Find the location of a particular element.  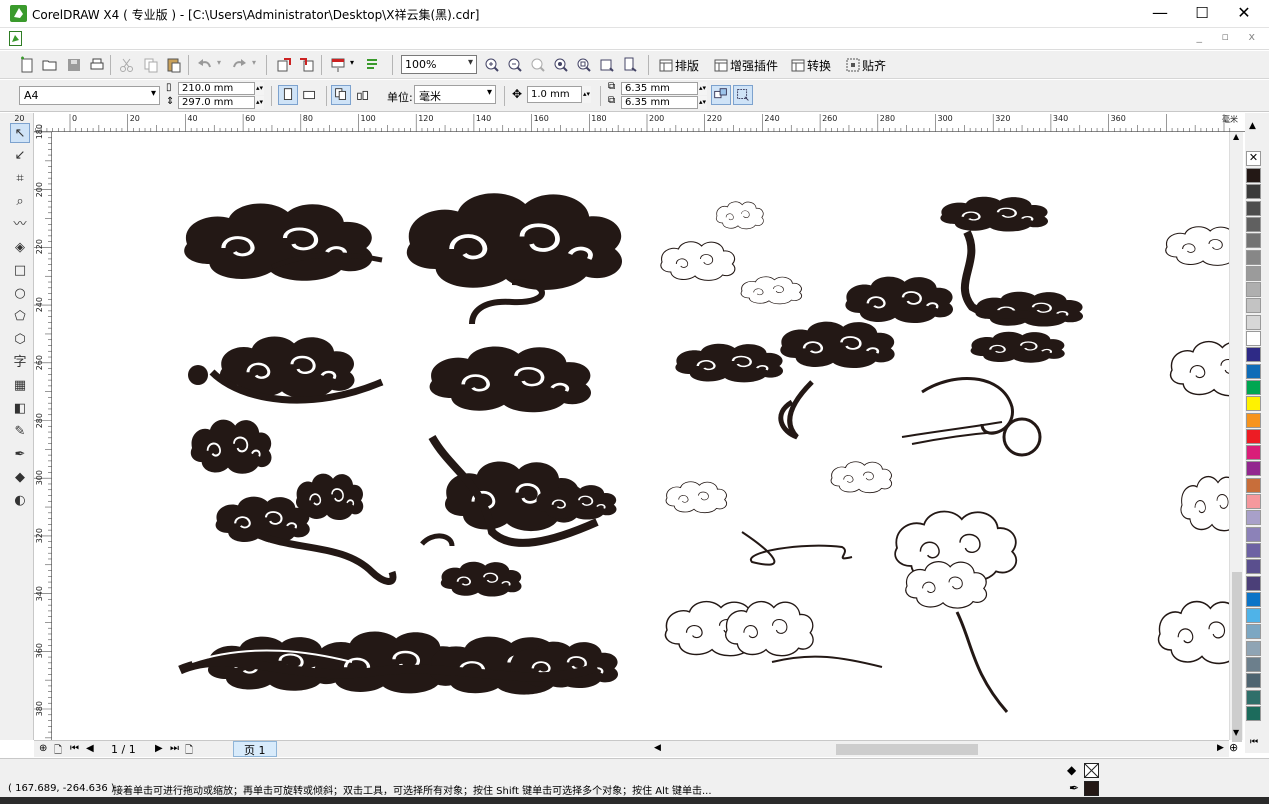

ellipse-tool-icon: ○ is located at coordinates (20, 294).